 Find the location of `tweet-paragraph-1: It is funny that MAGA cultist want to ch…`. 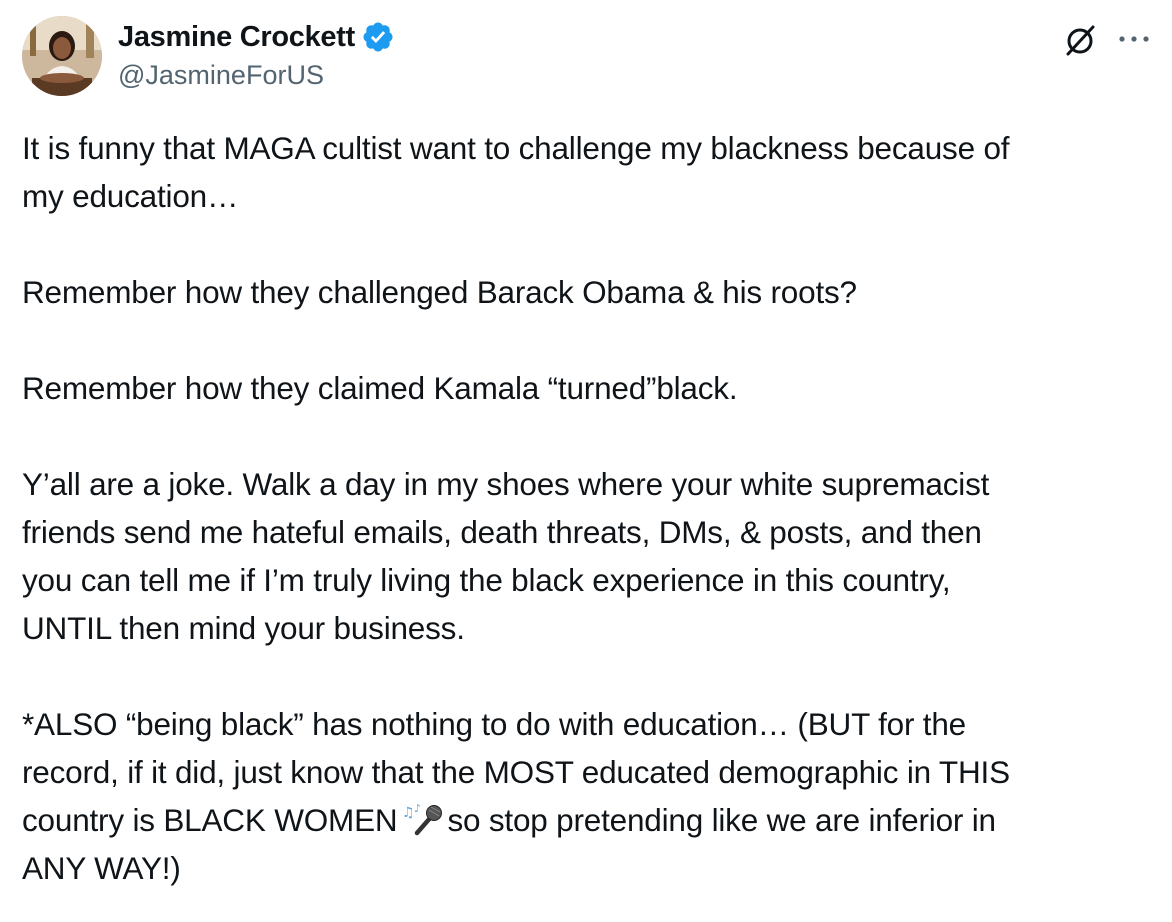

tweet-paragraph-1: It is funny that MAGA cultist want to ch… is located at coordinates (587, 172).